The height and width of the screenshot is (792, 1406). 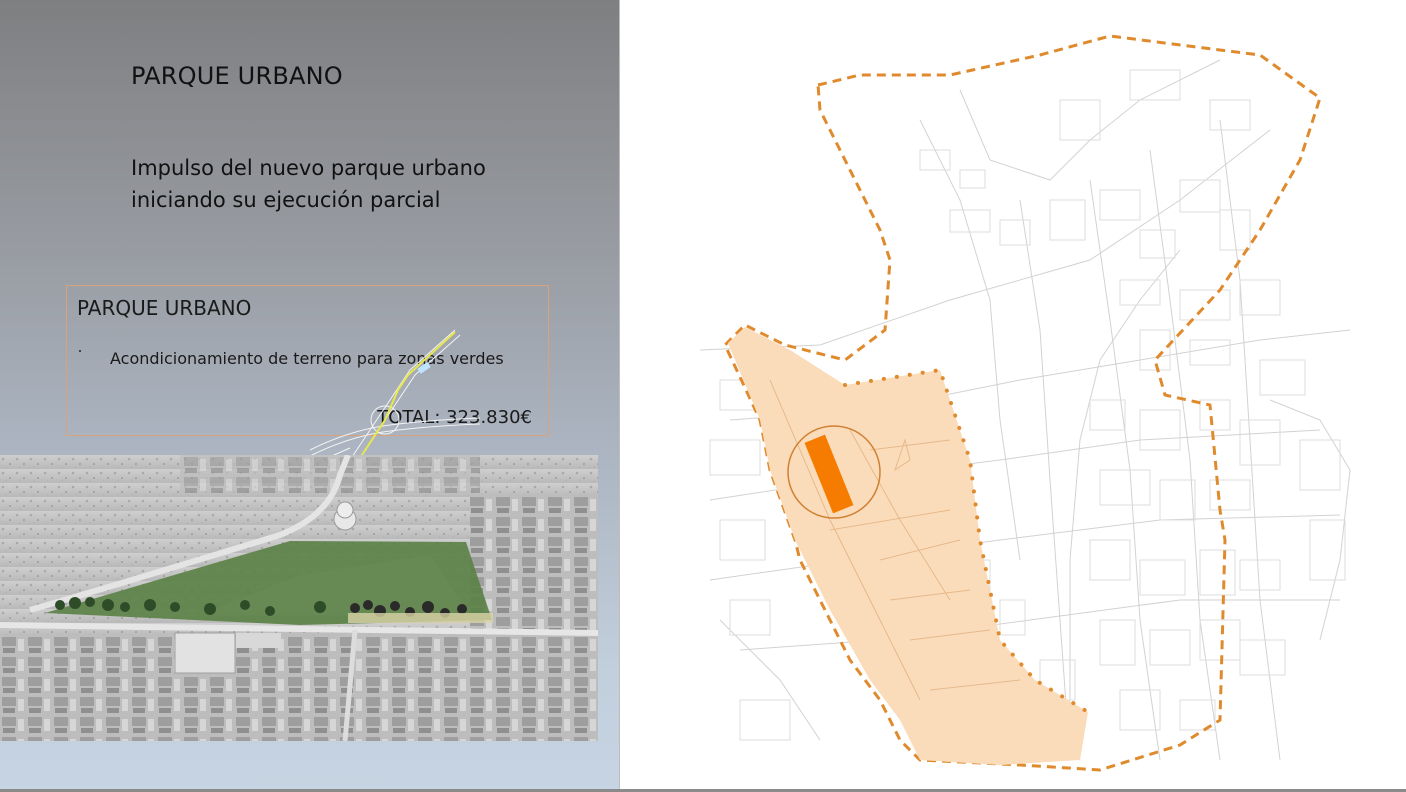 I want to click on highlighted-zone, so click(x=908, y=546).